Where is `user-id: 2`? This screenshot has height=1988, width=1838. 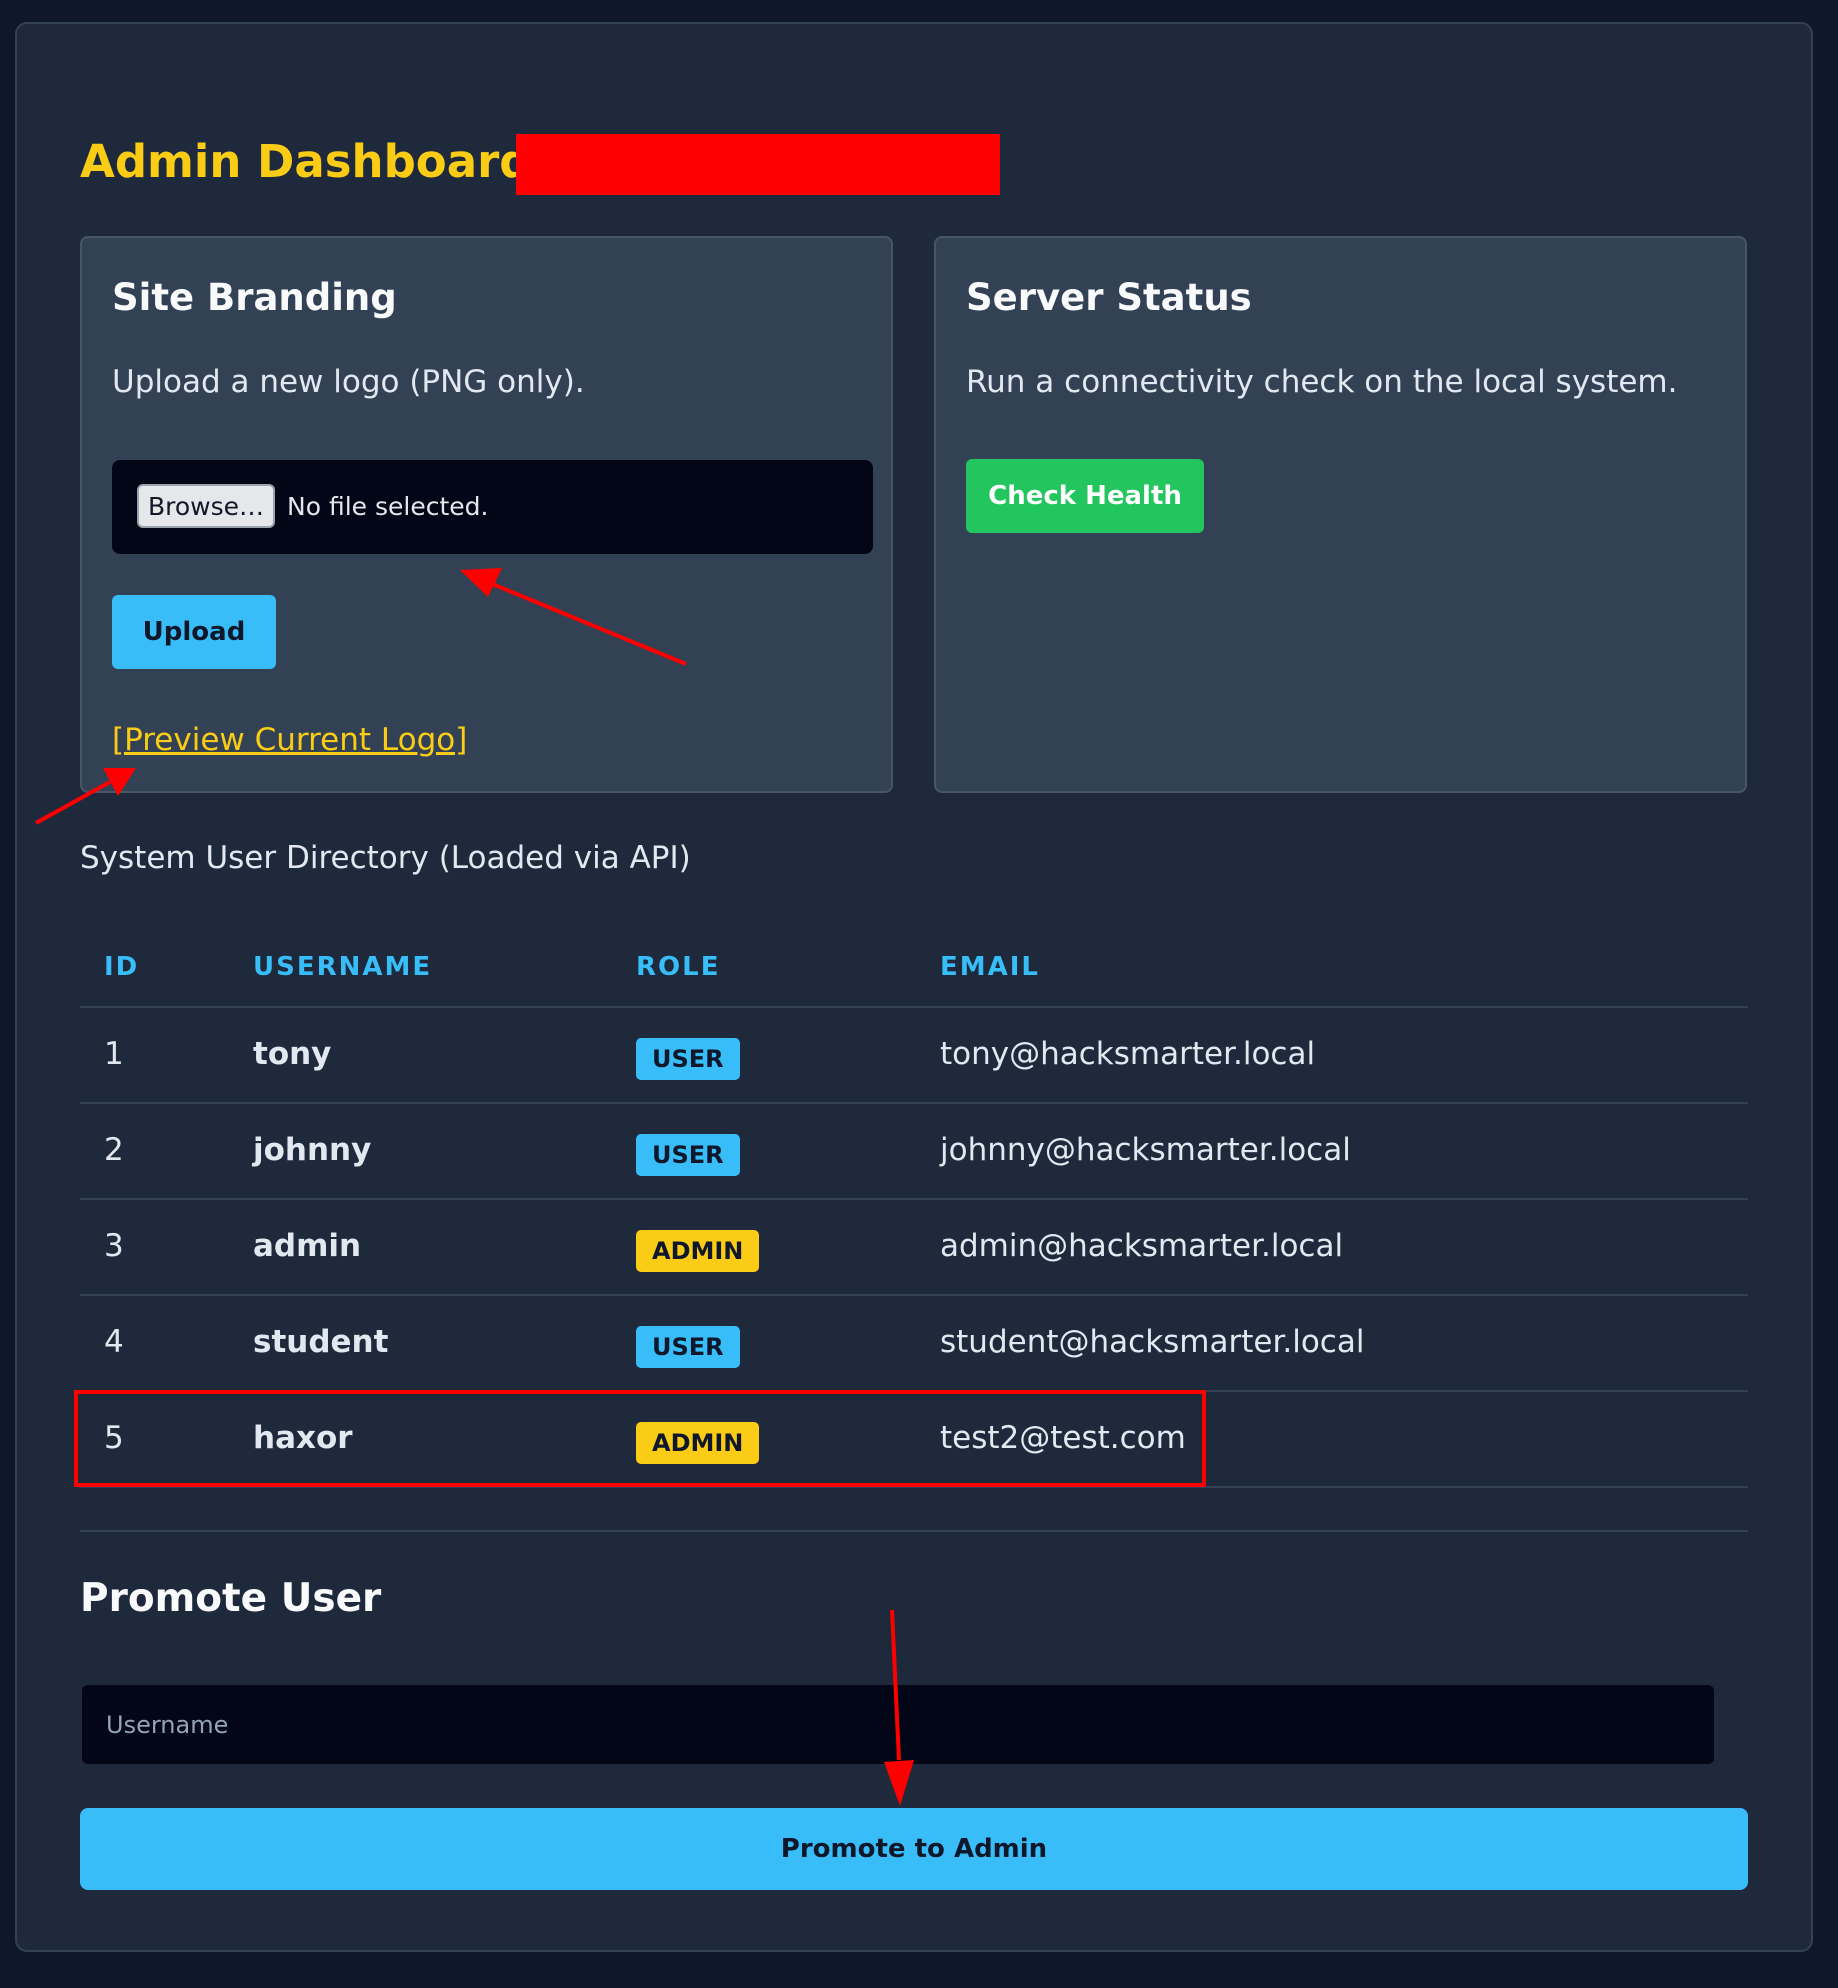 user-id: 2 is located at coordinates (114, 1150).